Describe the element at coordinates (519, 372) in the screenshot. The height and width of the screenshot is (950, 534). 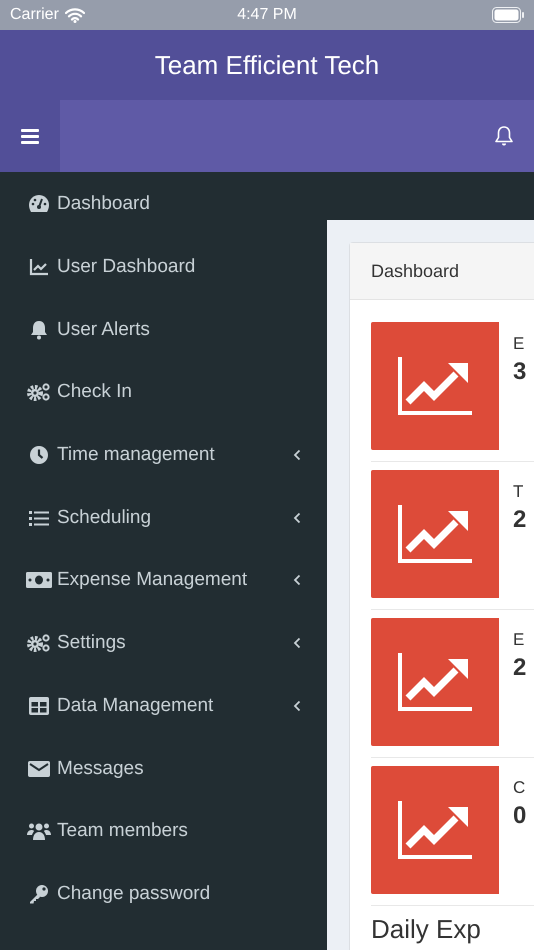
I see `stat-value: 3` at that location.